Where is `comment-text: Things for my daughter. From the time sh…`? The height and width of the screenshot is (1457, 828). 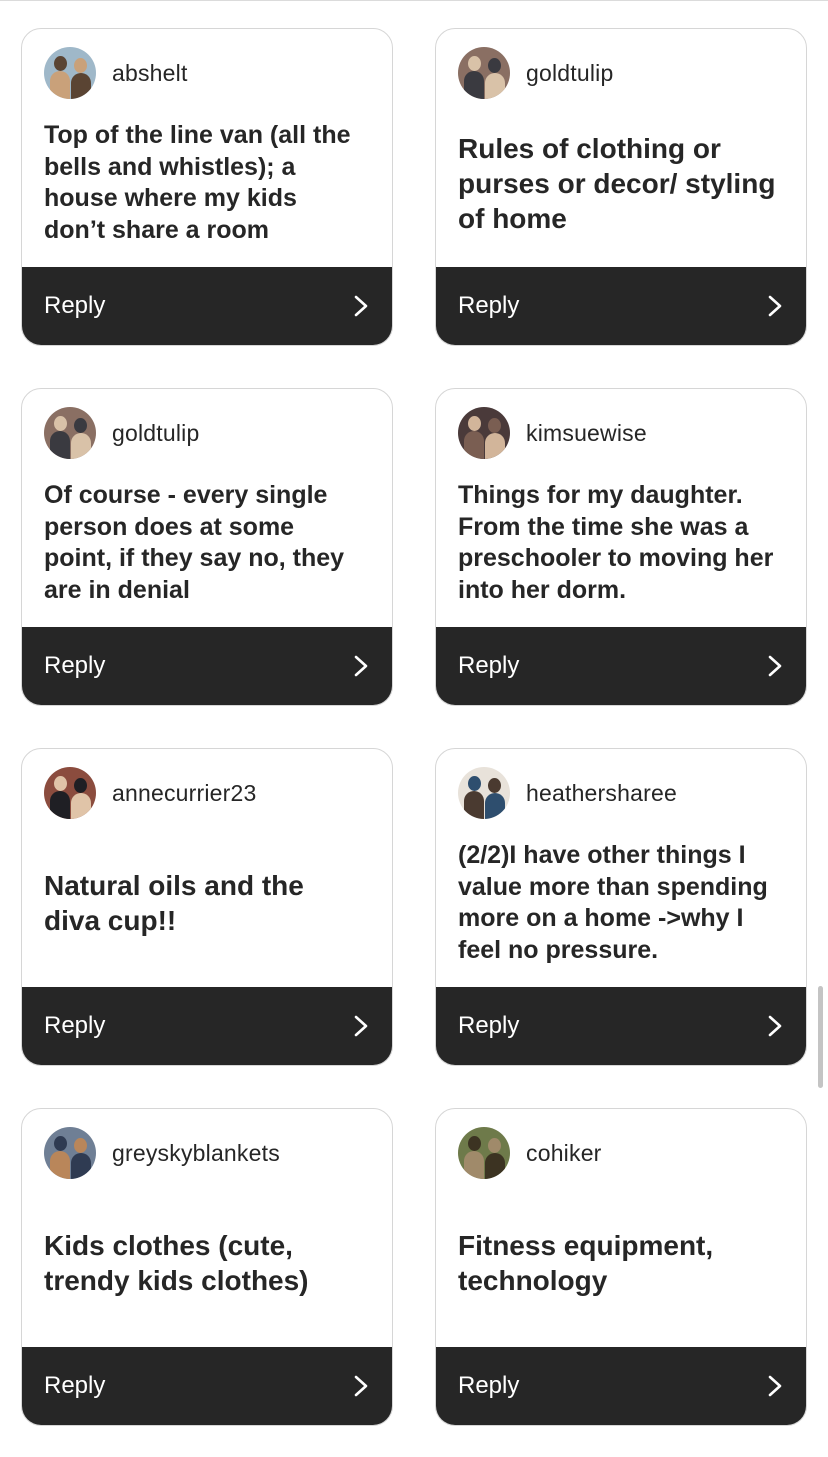 comment-text: Things for my daughter. From the time sh… is located at coordinates (616, 542).